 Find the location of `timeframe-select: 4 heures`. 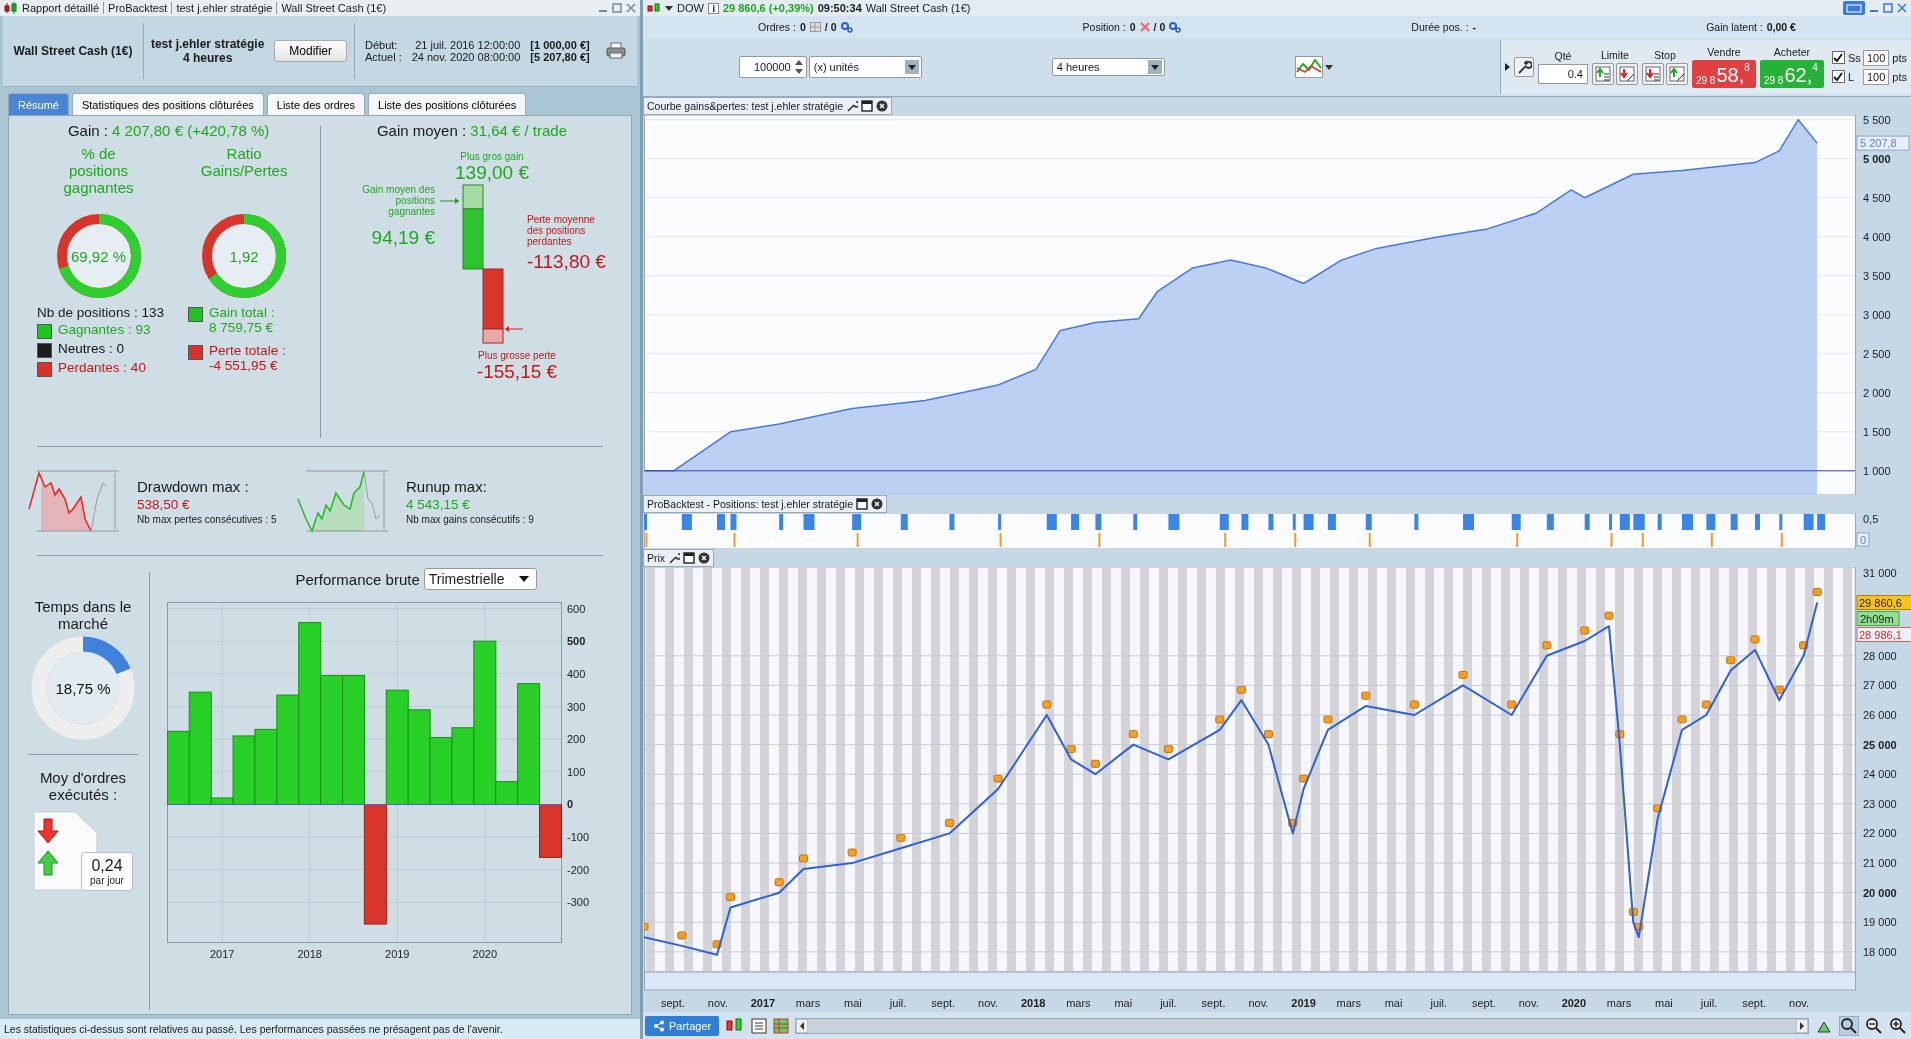

timeframe-select: 4 heures is located at coordinates (1108, 67).